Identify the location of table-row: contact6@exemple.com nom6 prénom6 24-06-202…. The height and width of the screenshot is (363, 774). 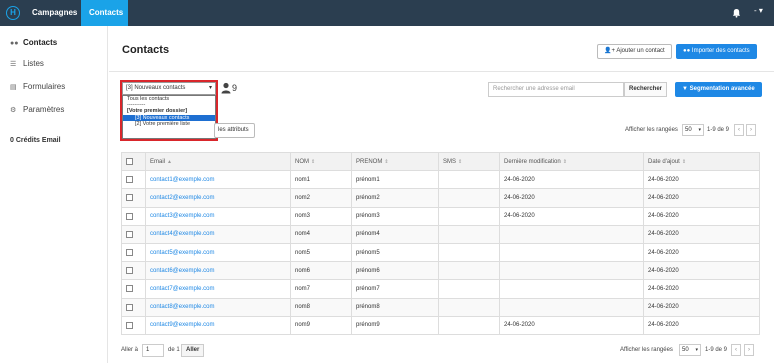
(440, 271).